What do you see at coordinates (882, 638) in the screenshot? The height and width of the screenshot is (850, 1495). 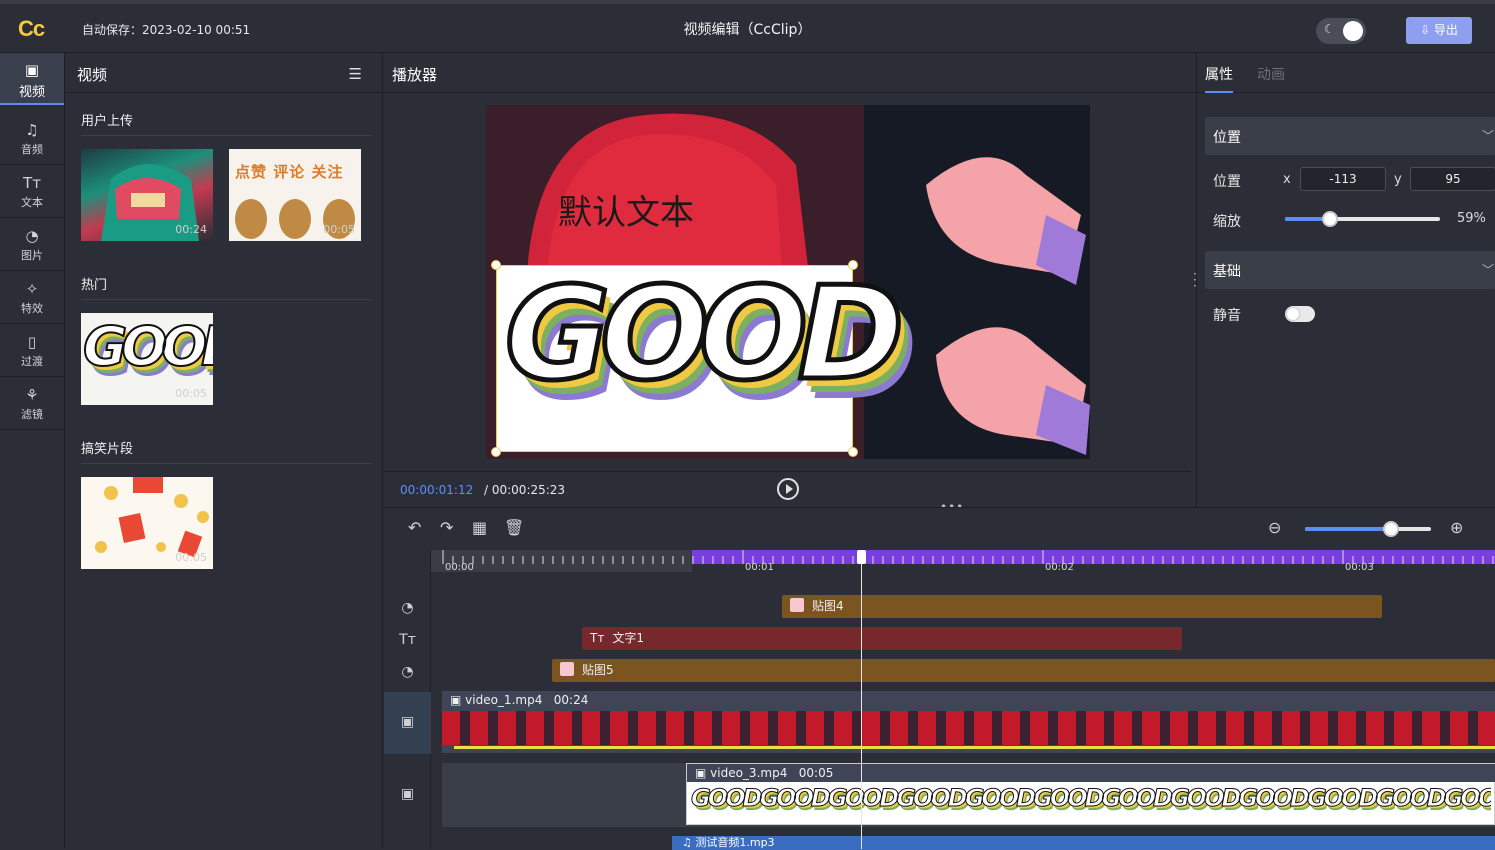 I see `text-clip: Tт 文字1` at bounding box center [882, 638].